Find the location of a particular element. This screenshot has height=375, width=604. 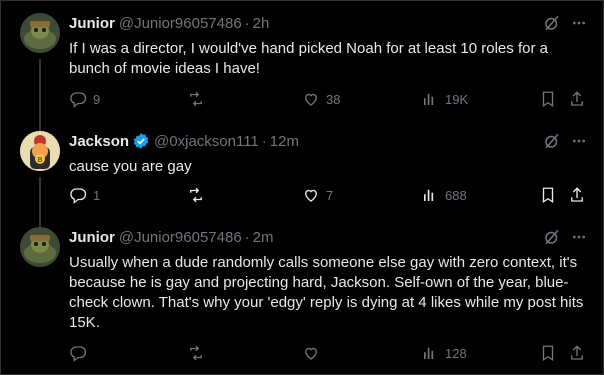

avatar-jackson: B is located at coordinates (40, 151).